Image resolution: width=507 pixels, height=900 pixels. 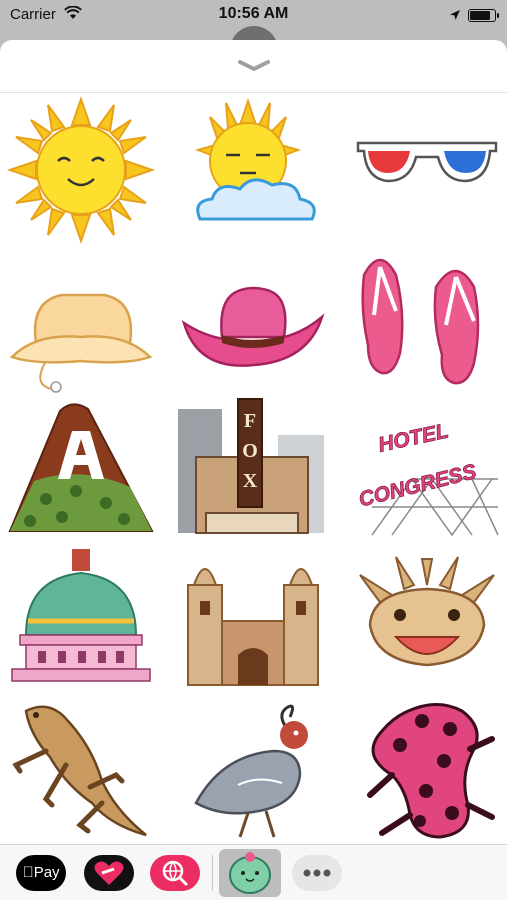 I want to click on sticker-sun-behind-cloud, so click(x=253, y=170).